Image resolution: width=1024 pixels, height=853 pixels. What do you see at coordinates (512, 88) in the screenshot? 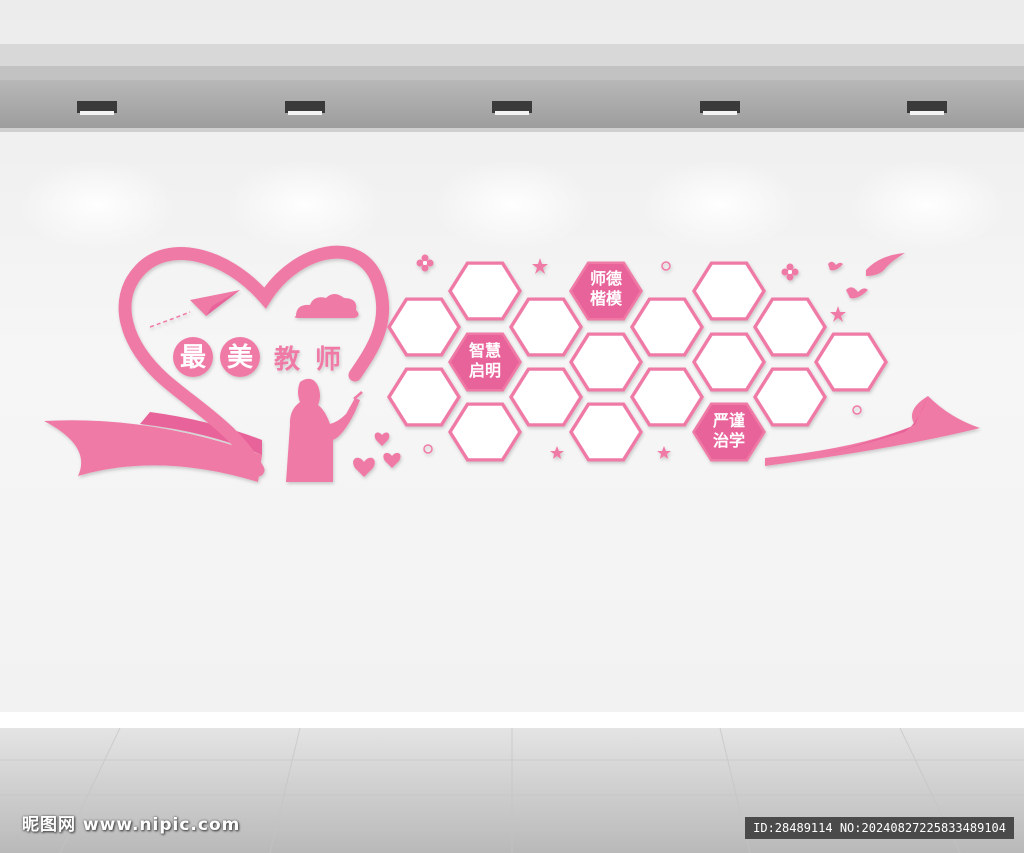
I see `ceiling` at bounding box center [512, 88].